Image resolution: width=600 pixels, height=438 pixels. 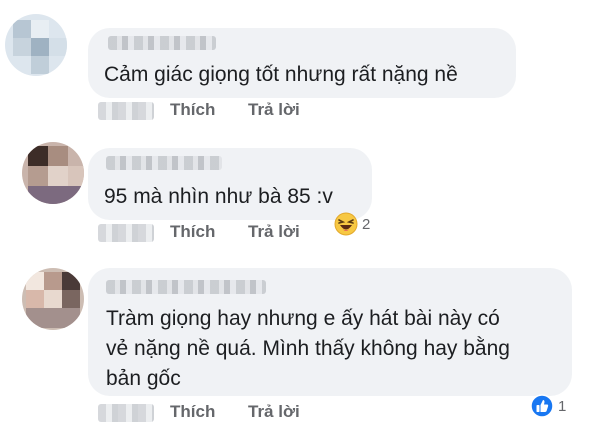 What do you see at coordinates (359, 225) in the screenshot?
I see `reaction-summary: 2` at bounding box center [359, 225].